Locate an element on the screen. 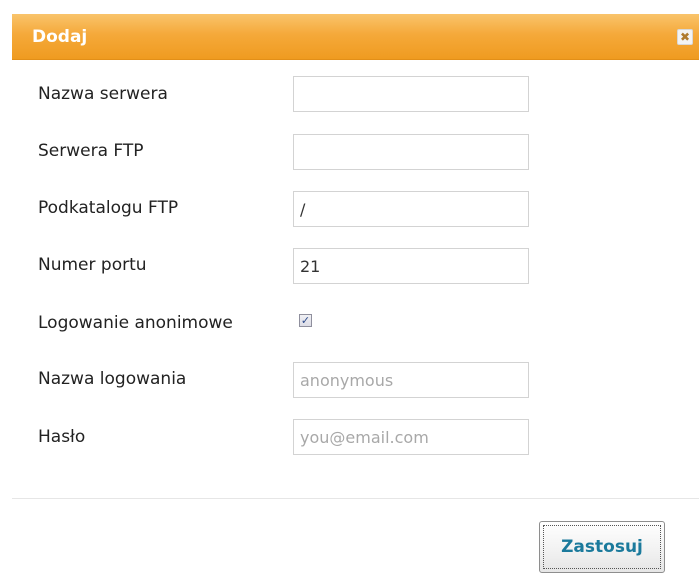 Image resolution: width=699 pixels, height=588 pixels. login-name-input is located at coordinates (411, 380).